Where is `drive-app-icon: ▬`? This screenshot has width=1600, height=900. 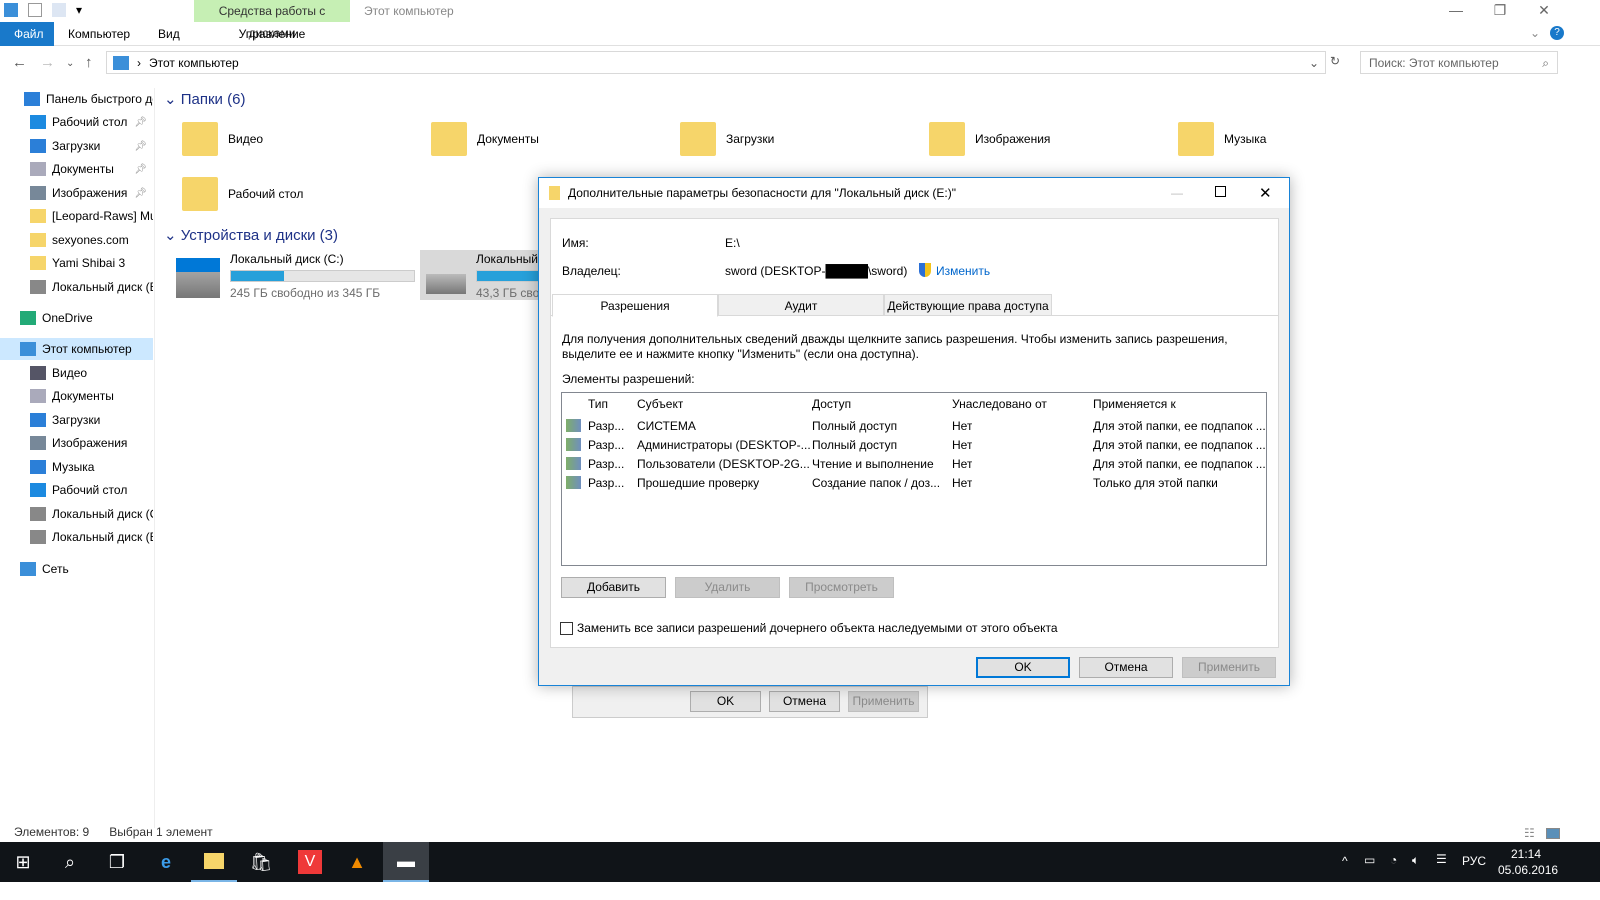 drive-app-icon: ▬ is located at coordinates (406, 862).